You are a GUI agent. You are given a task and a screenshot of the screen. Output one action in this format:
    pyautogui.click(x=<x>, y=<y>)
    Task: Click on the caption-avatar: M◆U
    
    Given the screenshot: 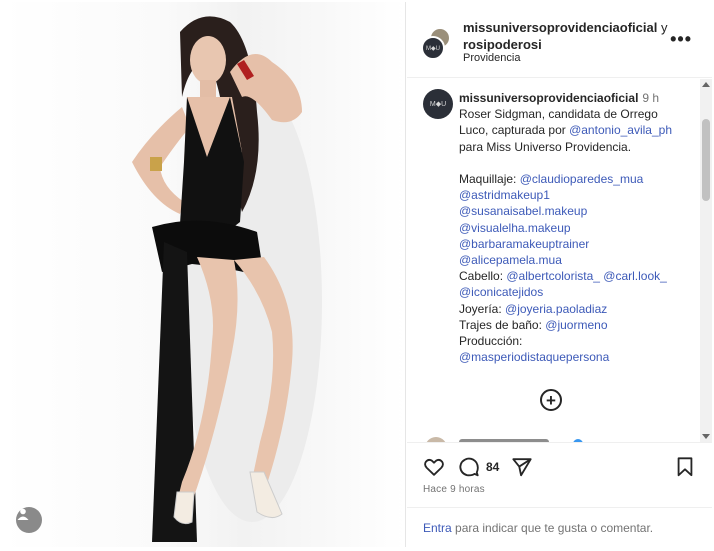 What is the action you would take?
    pyautogui.click(x=438, y=104)
    